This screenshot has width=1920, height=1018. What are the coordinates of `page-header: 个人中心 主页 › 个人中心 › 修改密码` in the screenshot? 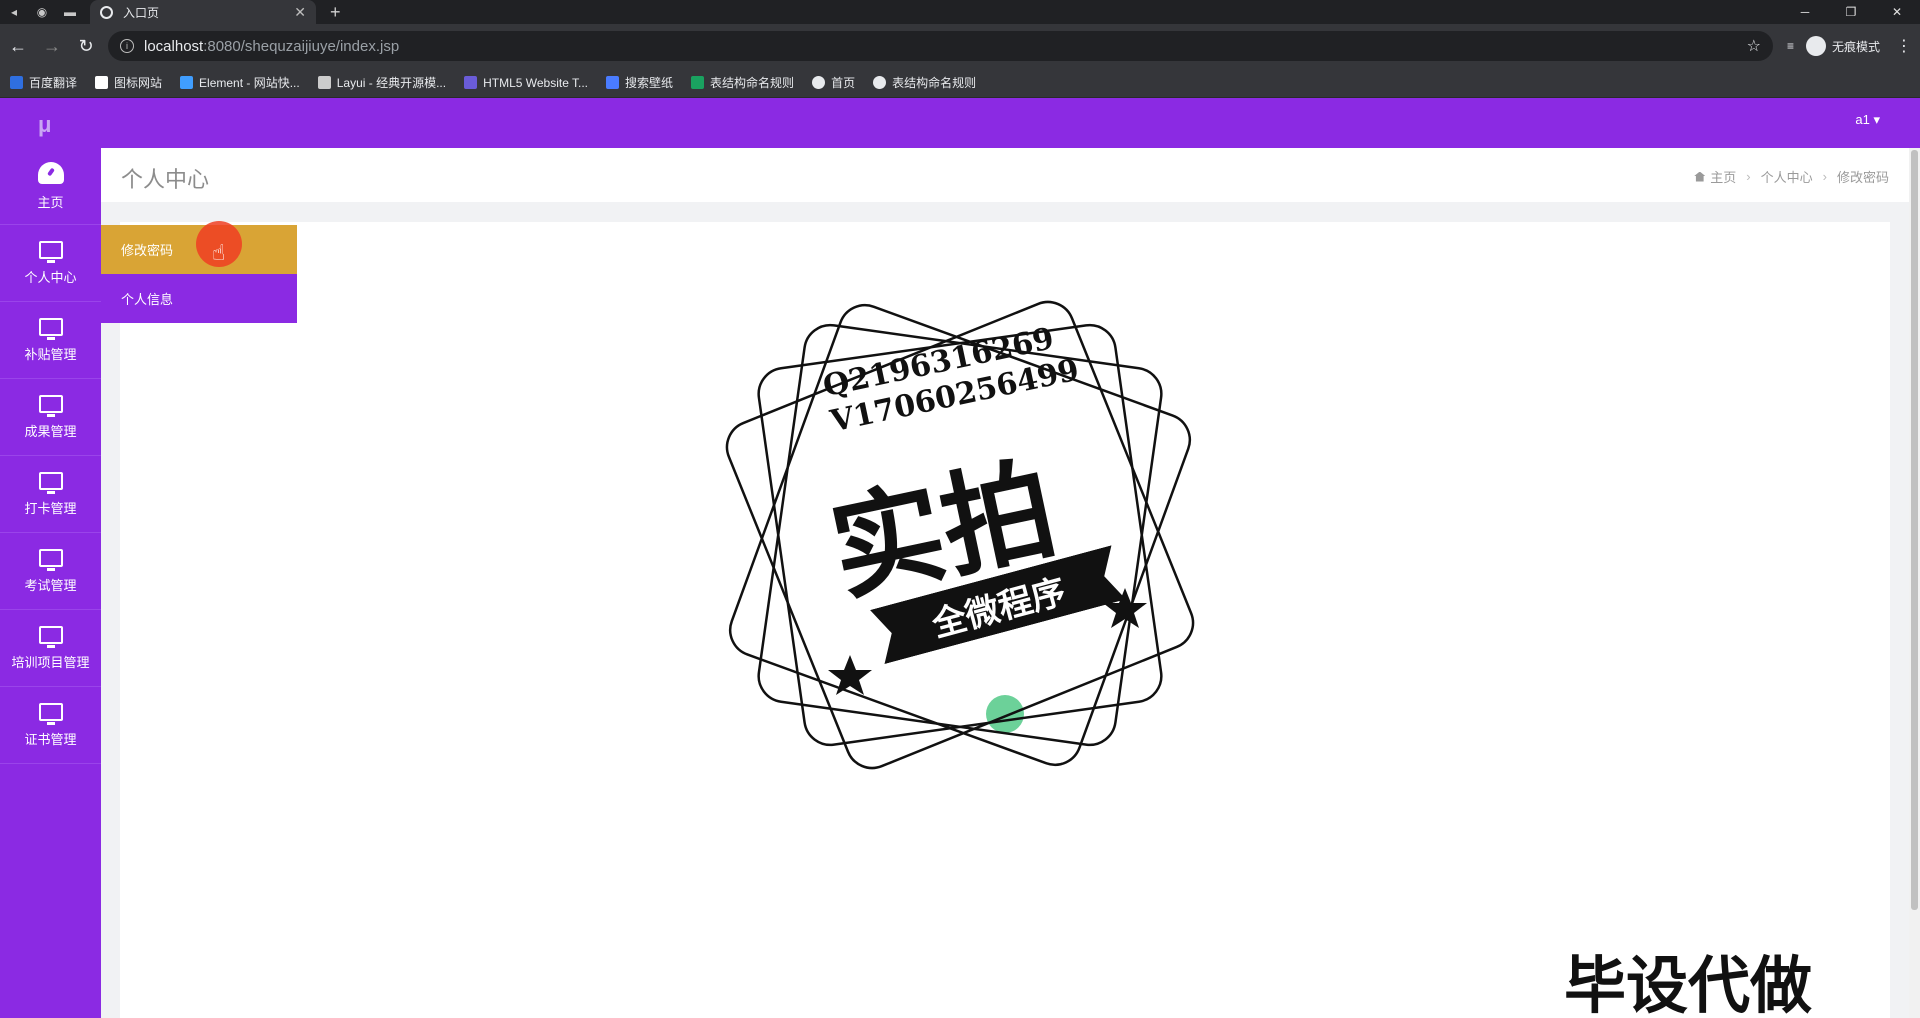 It's located at (1005, 175).